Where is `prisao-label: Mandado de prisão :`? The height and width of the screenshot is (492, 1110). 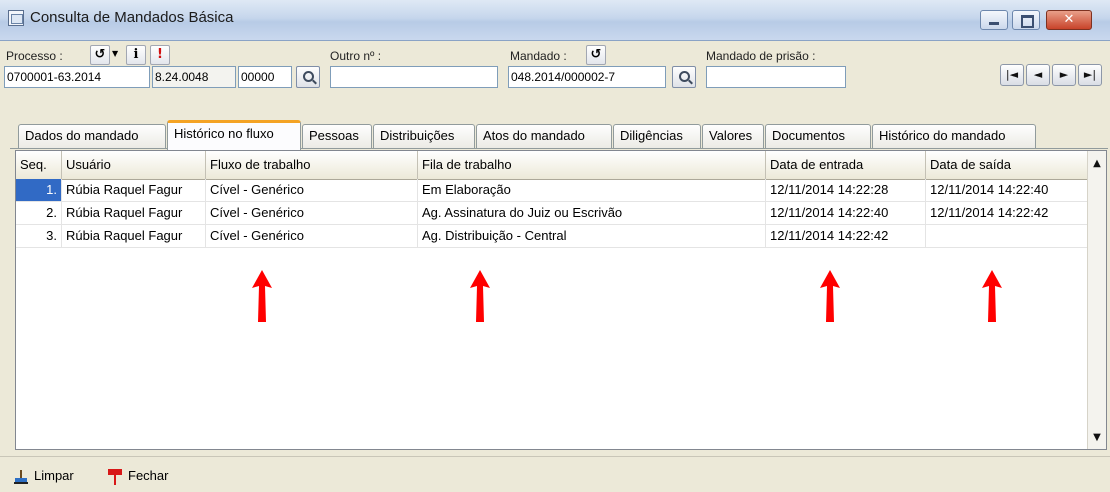
prisao-label: Mandado de prisão : is located at coordinates (761, 56).